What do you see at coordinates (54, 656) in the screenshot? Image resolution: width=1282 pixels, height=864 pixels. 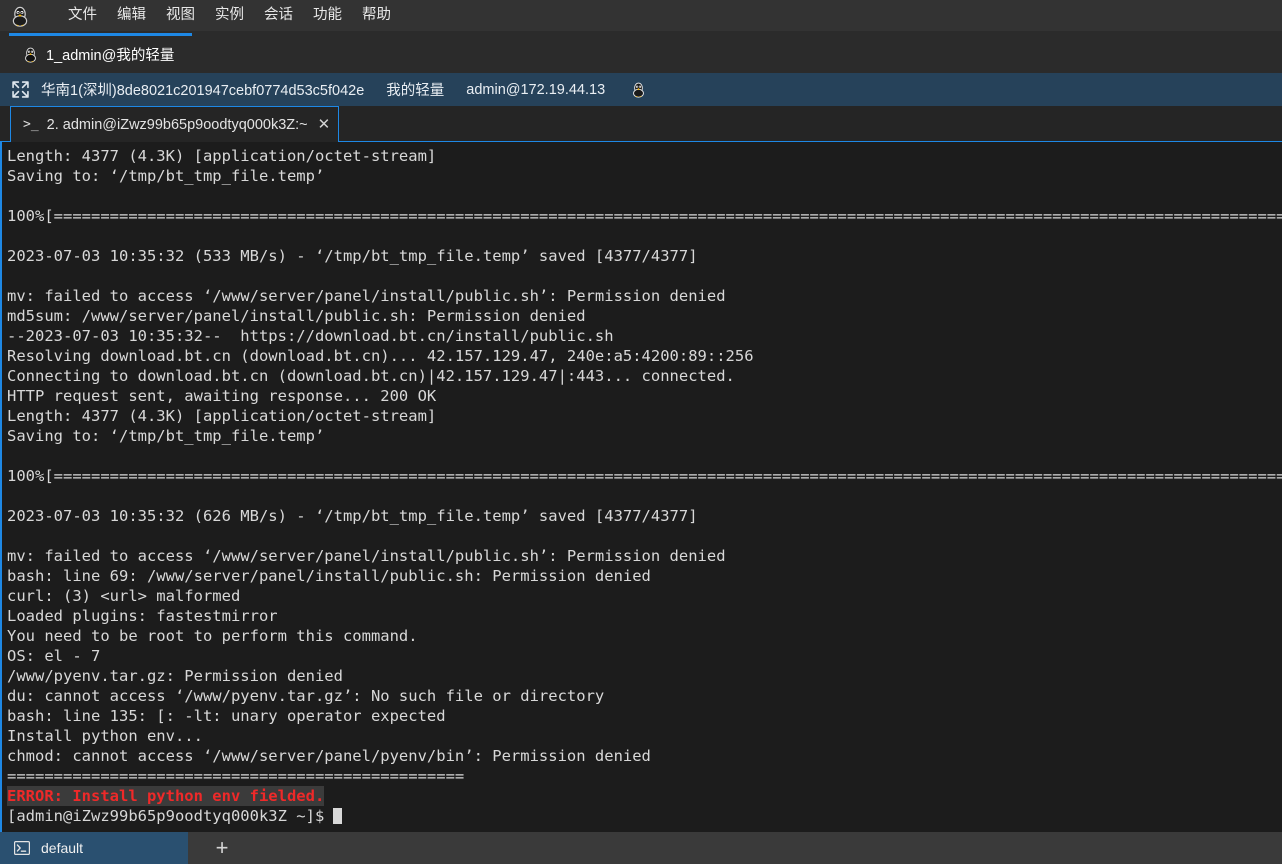 I see `terminal-line: OS: el - 7` at bounding box center [54, 656].